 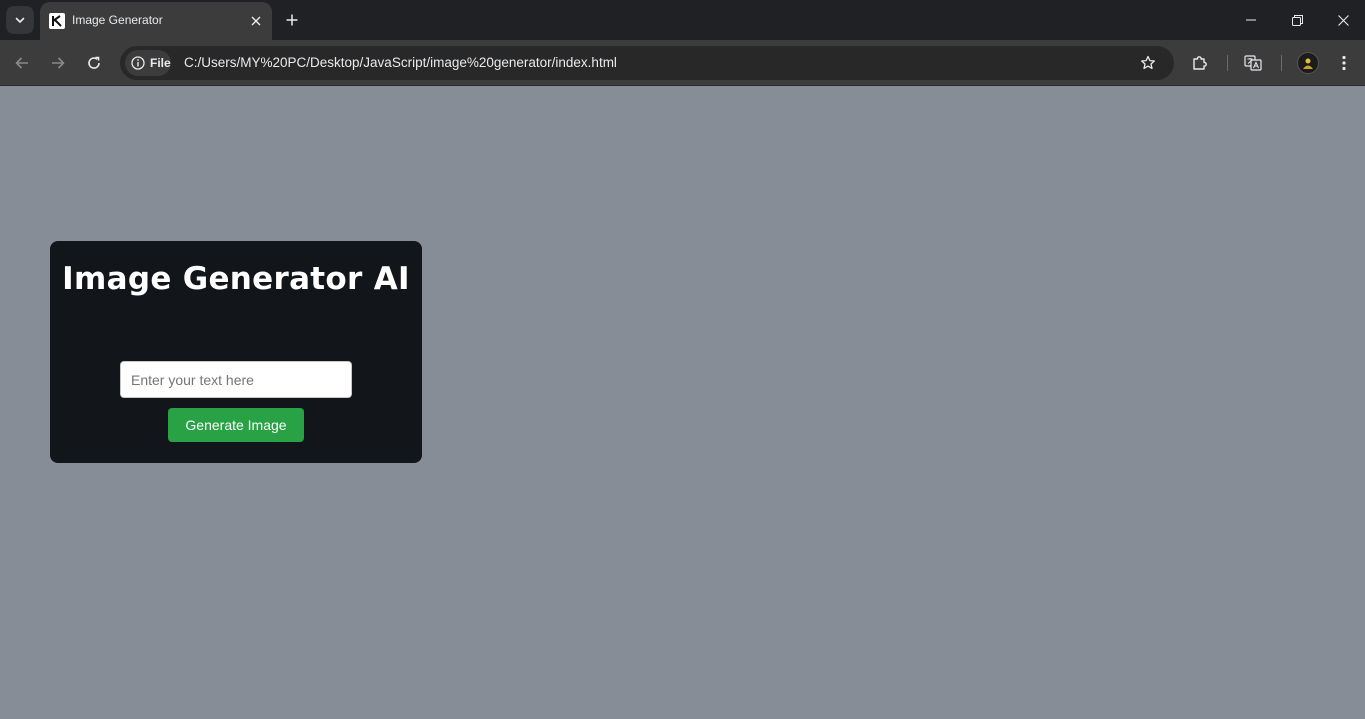 I want to click on star-icon, so click(x=1148, y=62).